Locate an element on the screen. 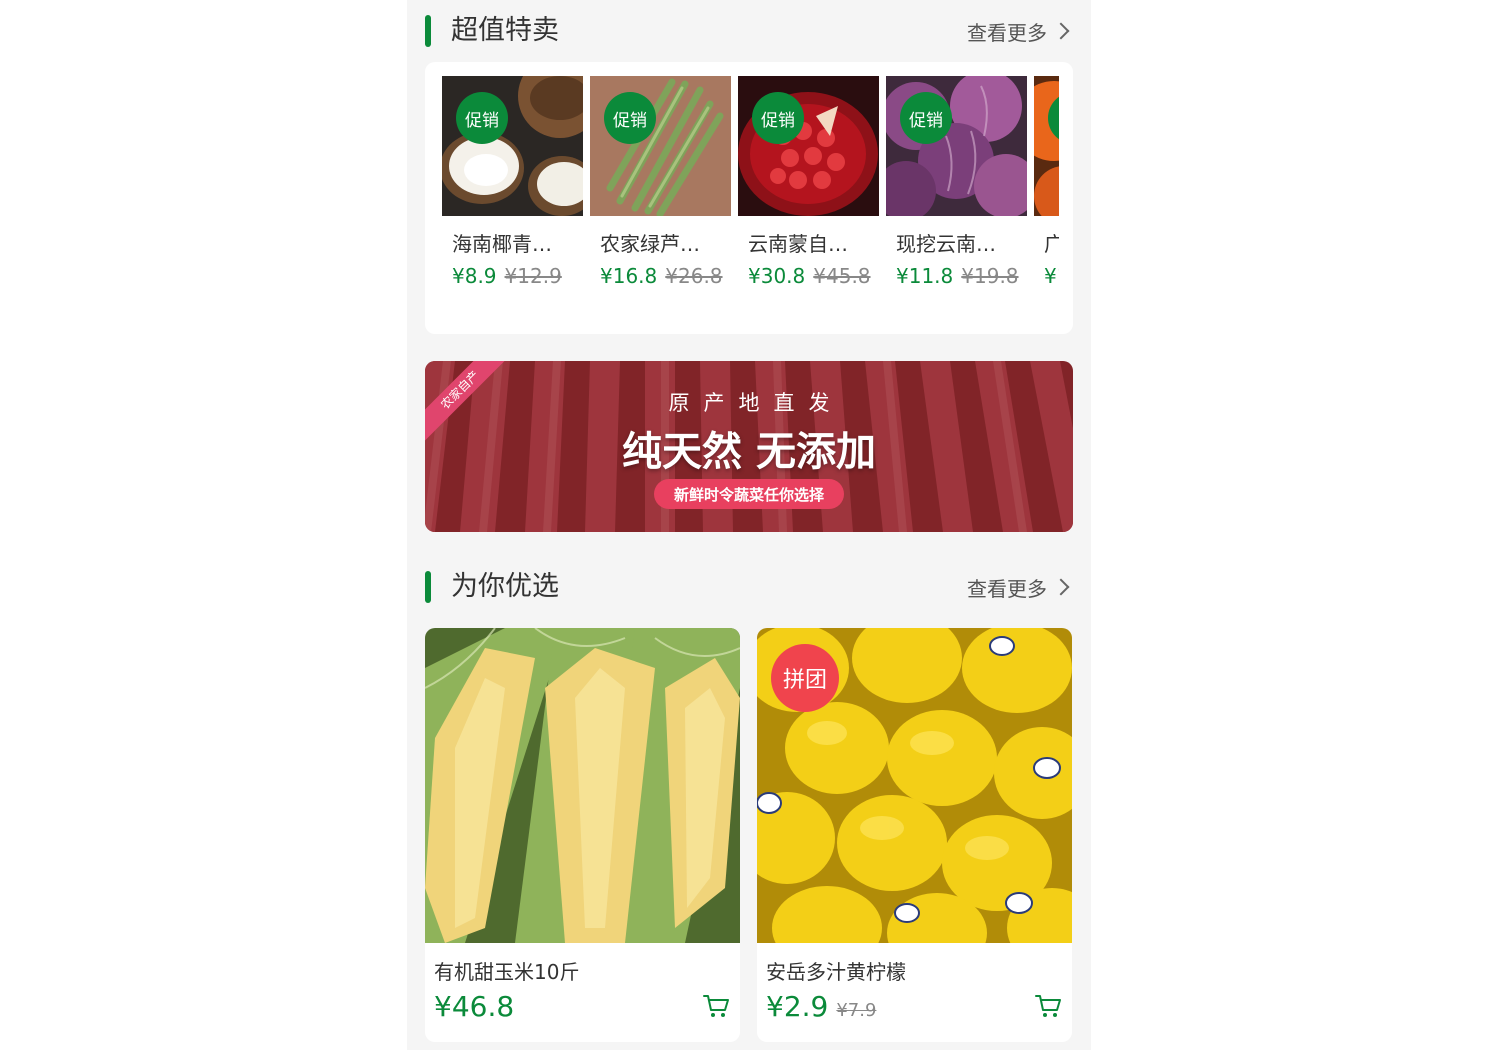 The height and width of the screenshot is (1050, 1500). lemon-image: 拼团 is located at coordinates (914, 785).